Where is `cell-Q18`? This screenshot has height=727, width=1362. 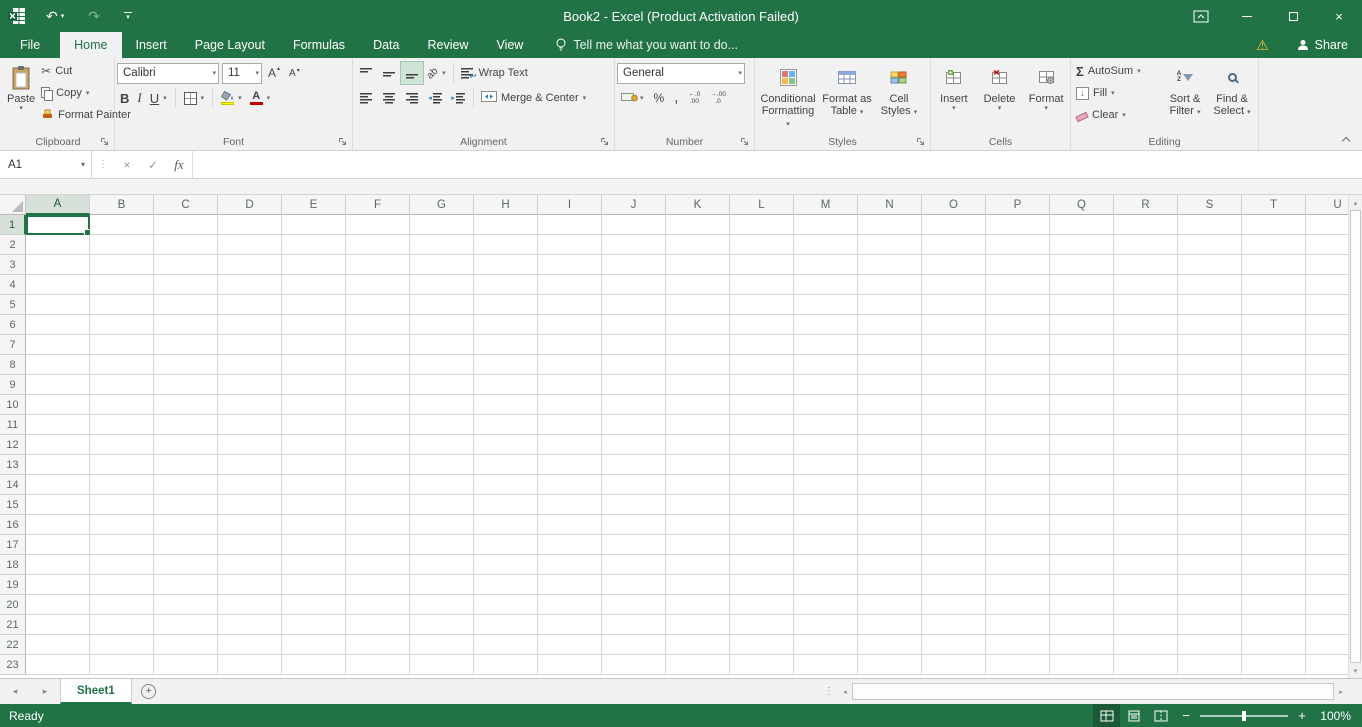 cell-Q18 is located at coordinates (1082, 565).